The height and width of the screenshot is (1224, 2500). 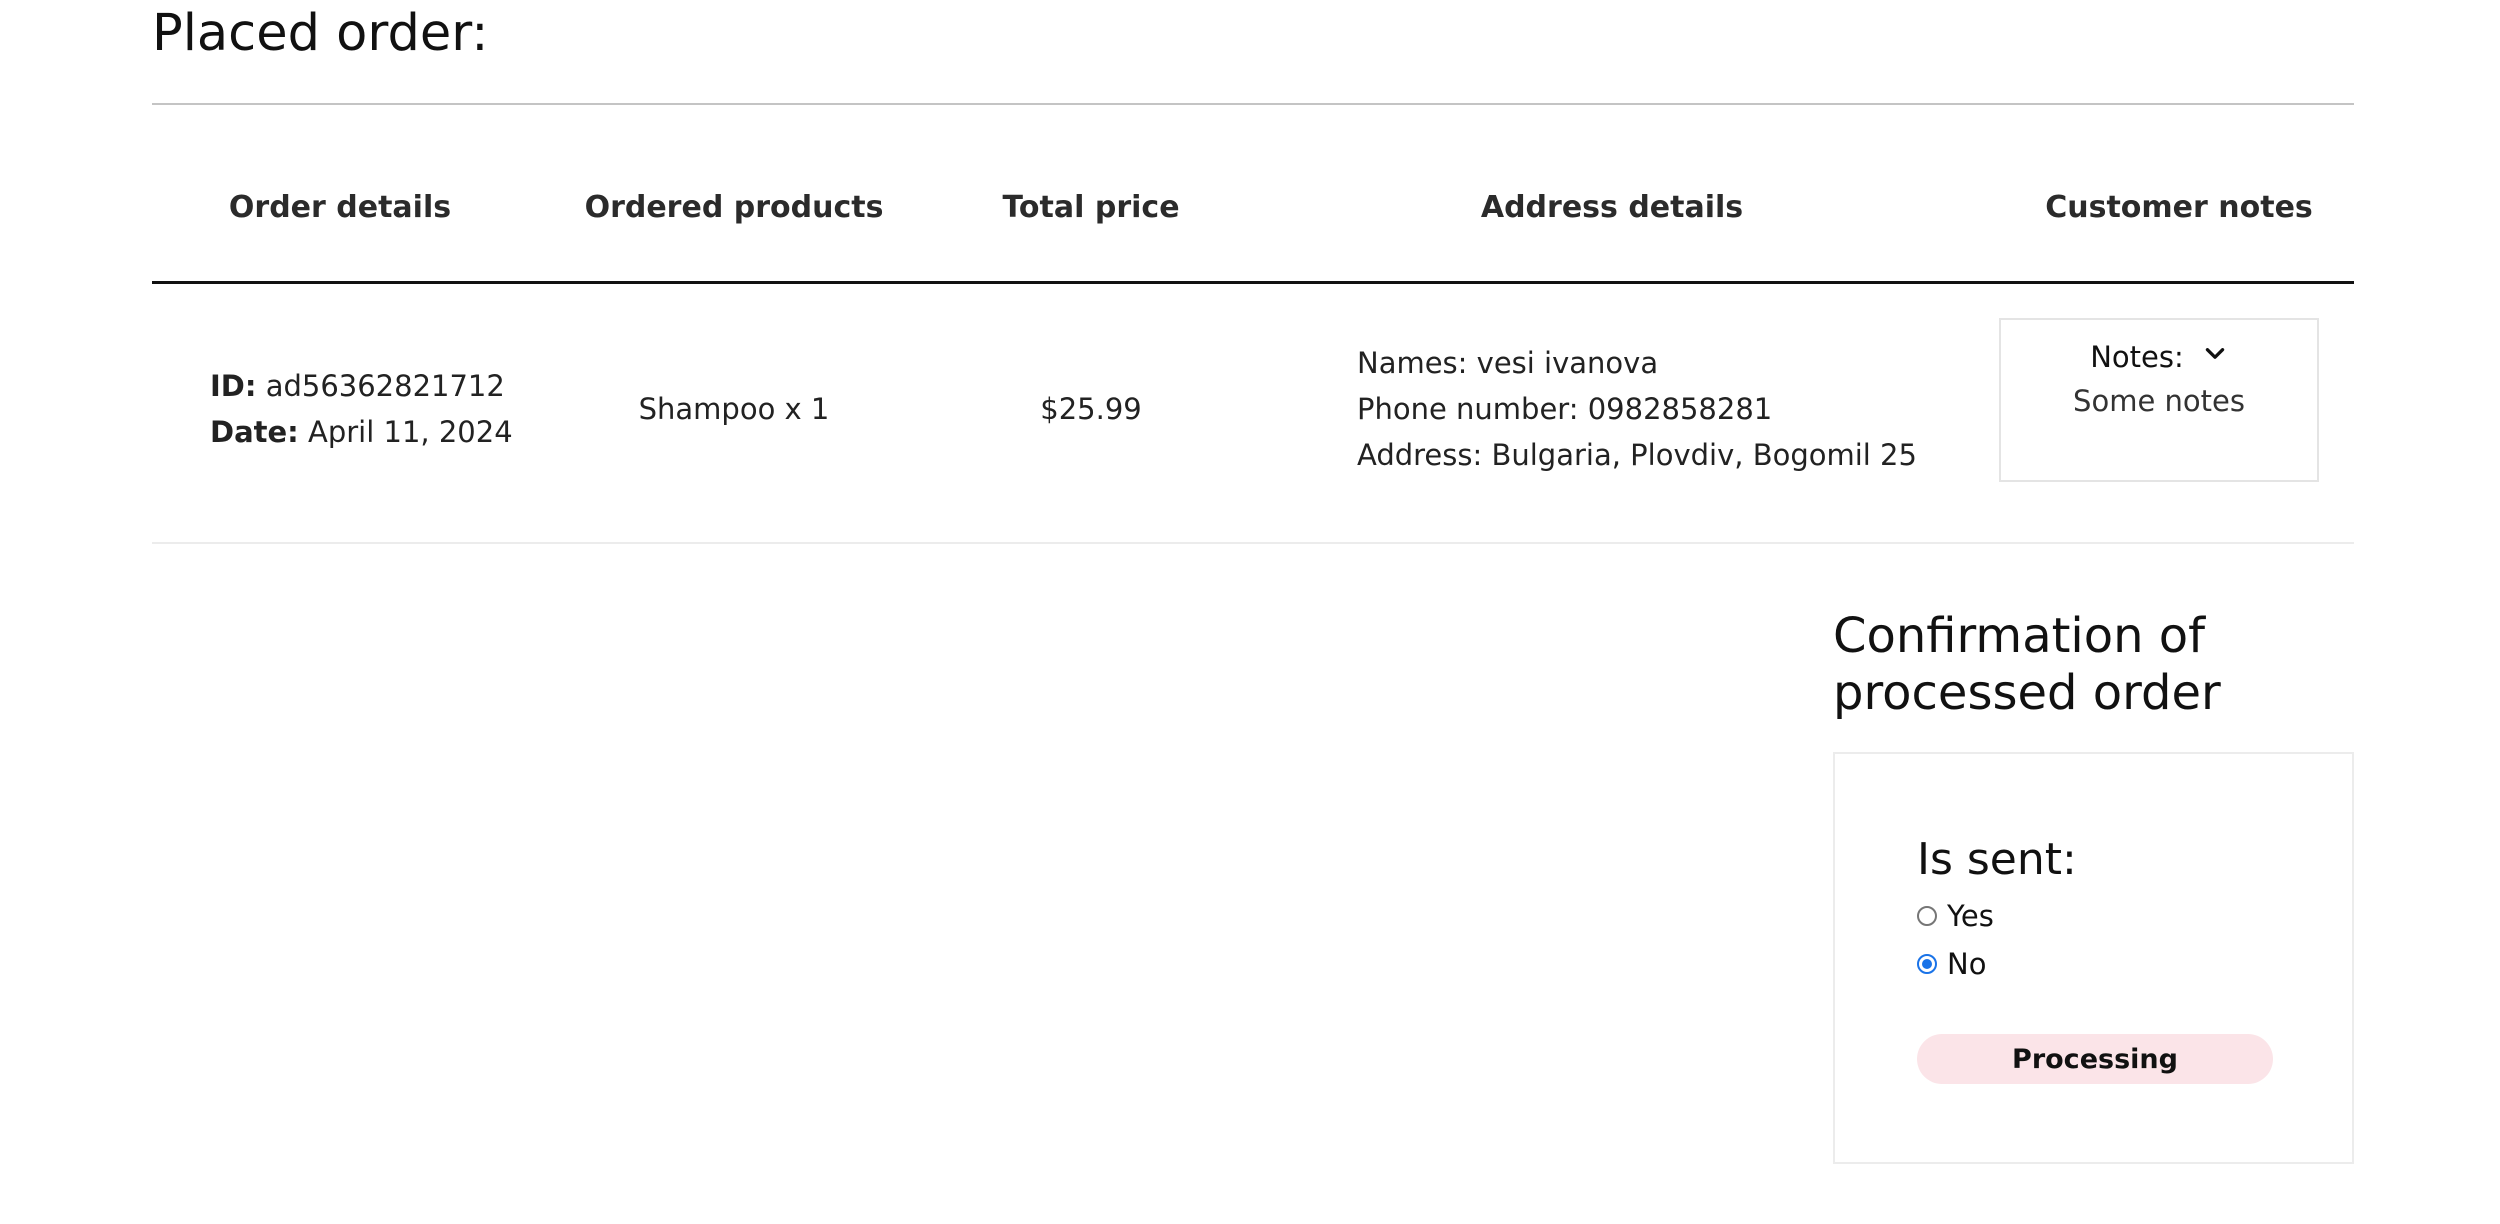 I want to click on page-title: Placed order:, so click(x=320, y=33).